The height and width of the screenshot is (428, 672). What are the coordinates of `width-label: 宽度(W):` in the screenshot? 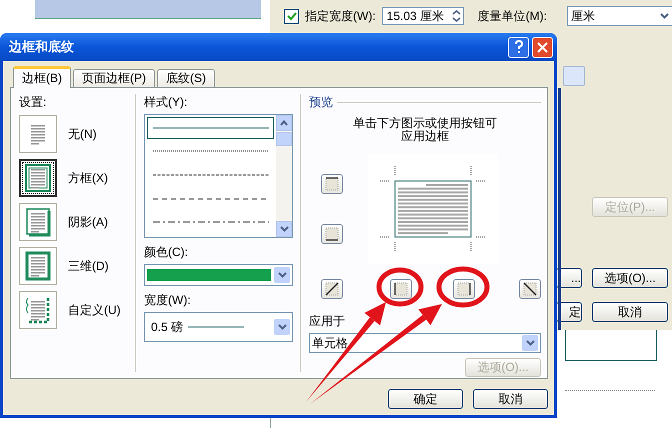 It's located at (168, 300).